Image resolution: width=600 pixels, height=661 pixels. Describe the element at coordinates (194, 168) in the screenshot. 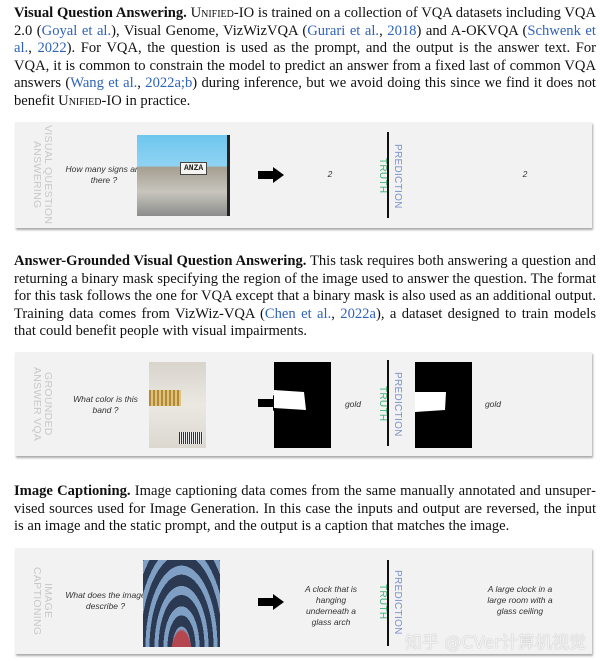

I see `street-sign: ANZA` at that location.